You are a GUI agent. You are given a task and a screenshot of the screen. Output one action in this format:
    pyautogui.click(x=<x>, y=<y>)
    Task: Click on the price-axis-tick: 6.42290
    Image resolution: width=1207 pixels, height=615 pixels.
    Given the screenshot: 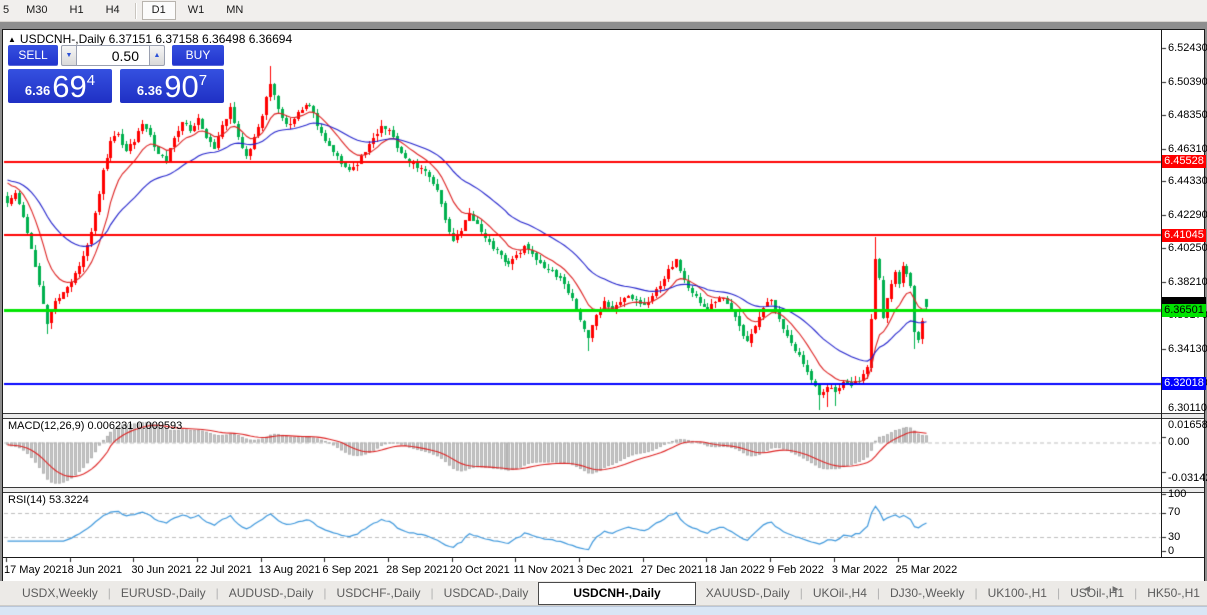 What is the action you would take?
    pyautogui.click(x=1187, y=214)
    